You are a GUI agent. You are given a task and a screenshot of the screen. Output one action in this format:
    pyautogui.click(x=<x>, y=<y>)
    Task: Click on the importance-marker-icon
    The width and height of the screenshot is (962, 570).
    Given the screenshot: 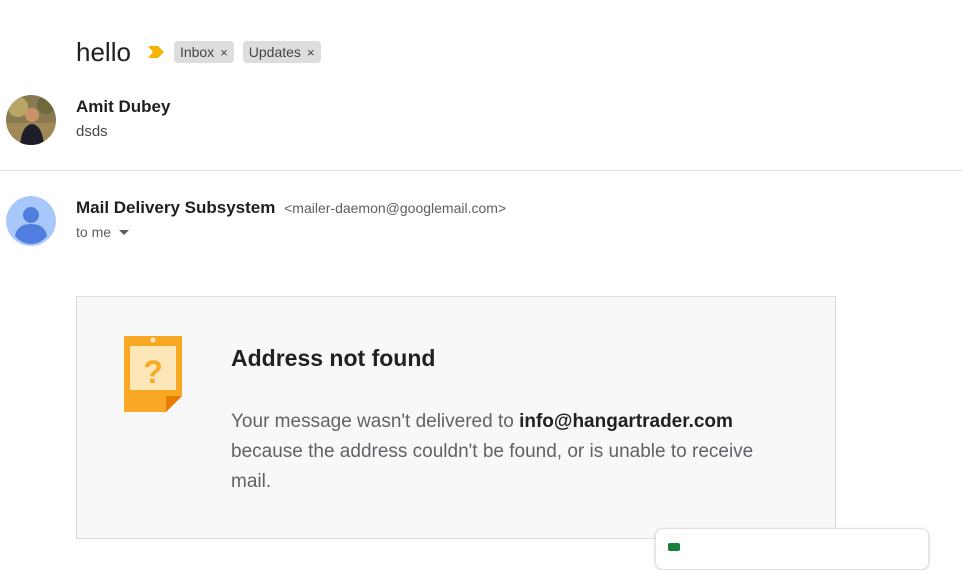 What is the action you would take?
    pyautogui.click(x=156, y=52)
    